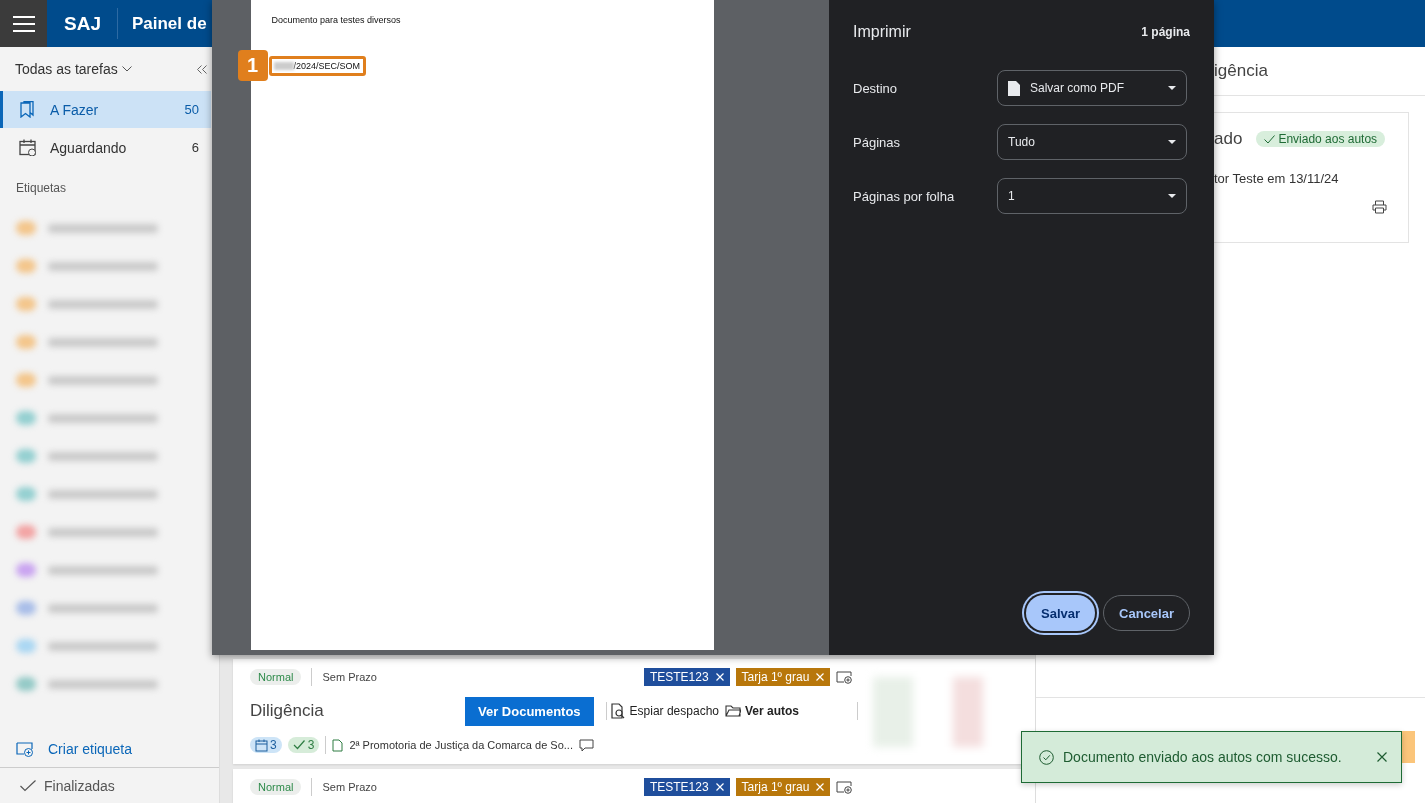 This screenshot has height=803, width=1425. What do you see at coordinates (202, 69) in the screenshot?
I see `collapse-icon` at bounding box center [202, 69].